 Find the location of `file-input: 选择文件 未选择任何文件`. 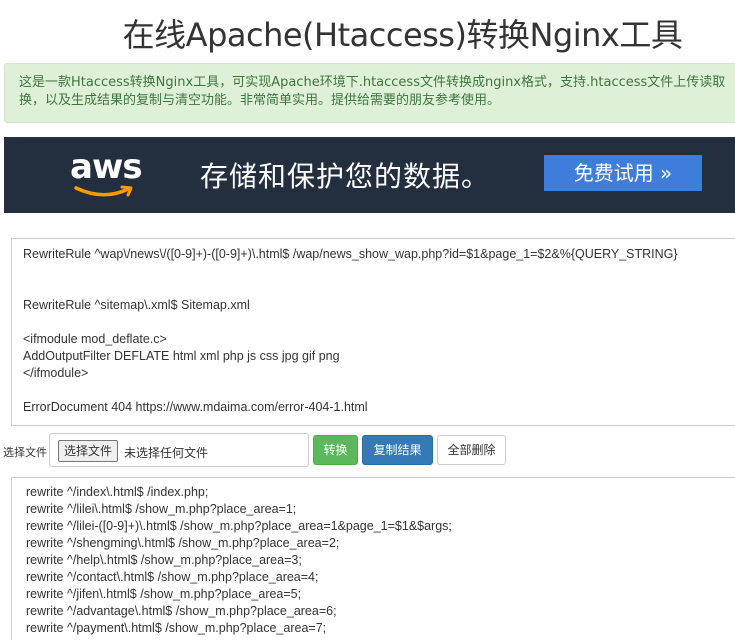

file-input: 选择文件 未选择任何文件 is located at coordinates (179, 450).